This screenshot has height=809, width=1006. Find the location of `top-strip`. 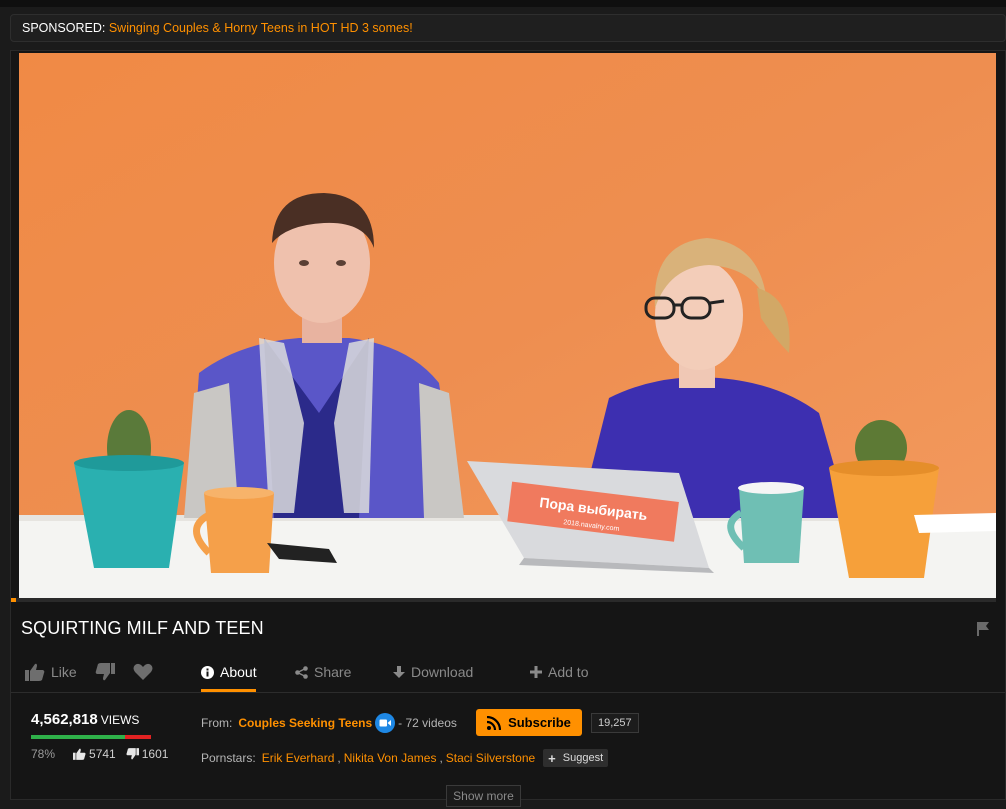

top-strip is located at coordinates (503, 3).